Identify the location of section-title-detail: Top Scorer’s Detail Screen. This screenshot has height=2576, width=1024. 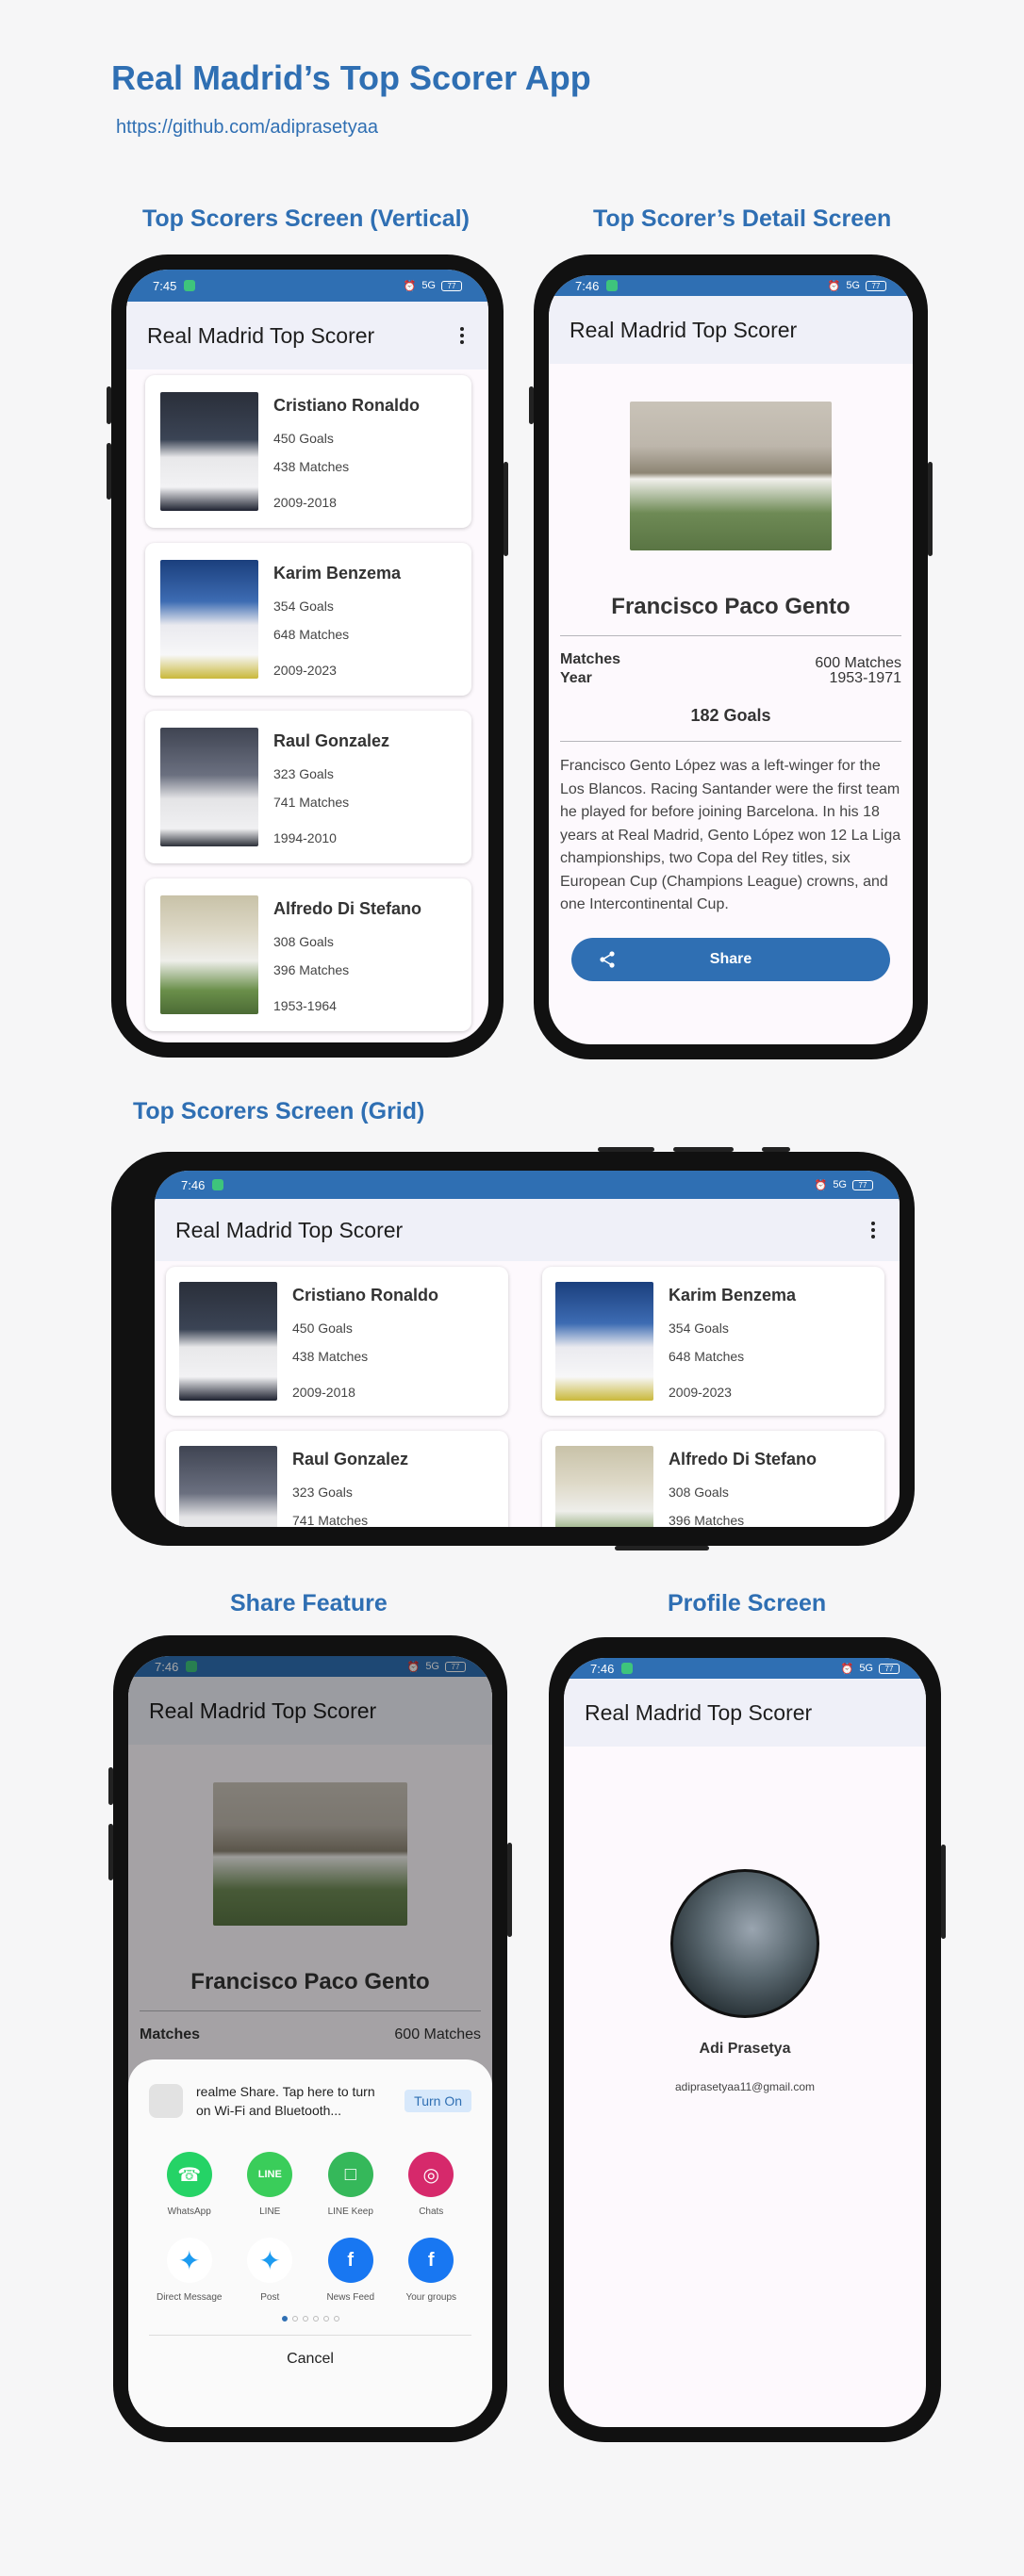
(742, 218).